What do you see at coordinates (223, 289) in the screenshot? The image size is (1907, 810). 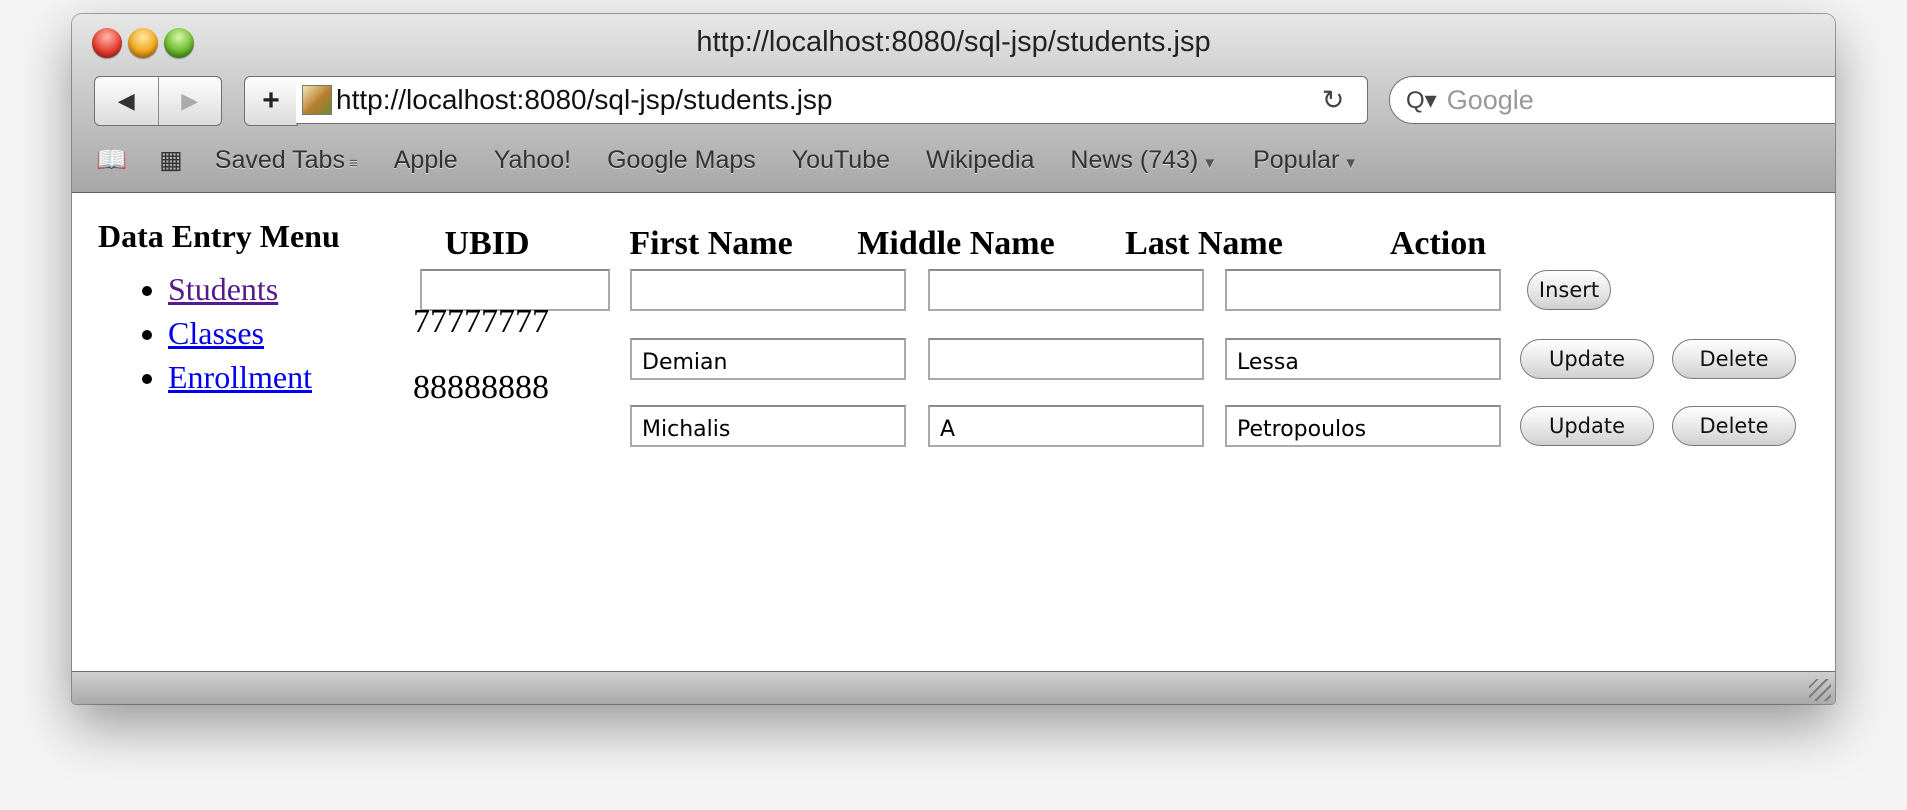 I see `menu-link-students: Students` at bounding box center [223, 289].